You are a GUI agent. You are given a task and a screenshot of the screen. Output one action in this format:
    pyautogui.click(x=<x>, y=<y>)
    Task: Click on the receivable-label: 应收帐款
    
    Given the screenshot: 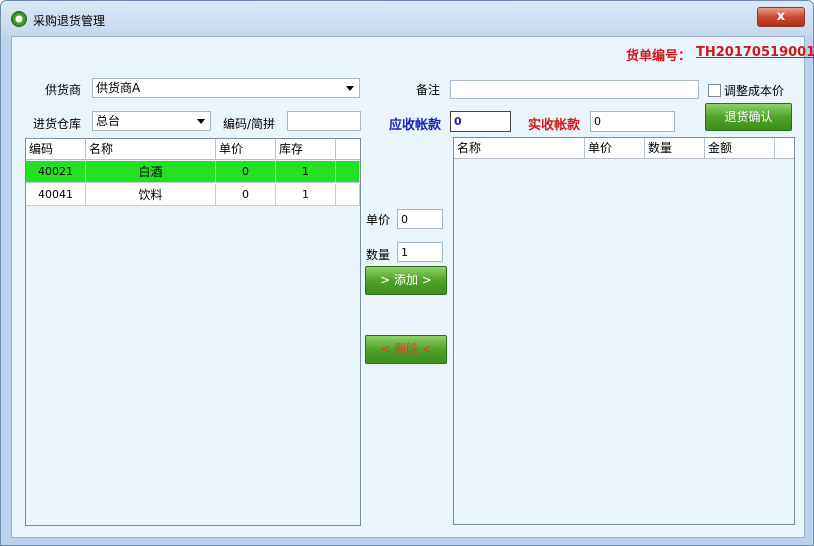 What is the action you would take?
    pyautogui.click(x=415, y=125)
    